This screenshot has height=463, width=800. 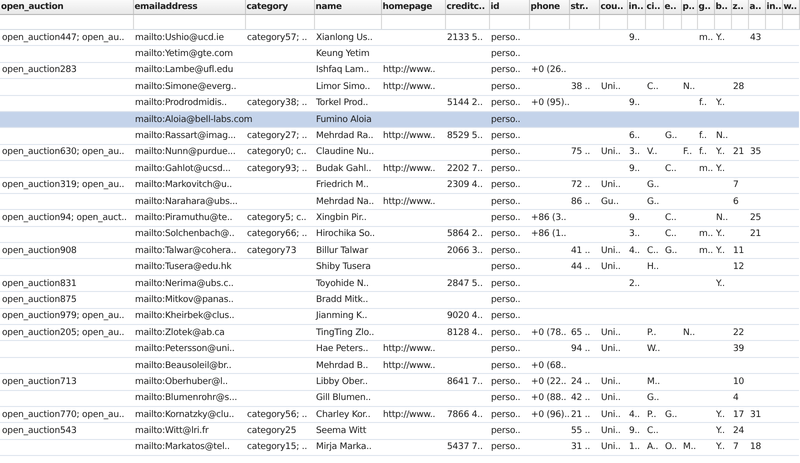 I want to click on table-cell: Bradd Mitk.., so click(x=342, y=299).